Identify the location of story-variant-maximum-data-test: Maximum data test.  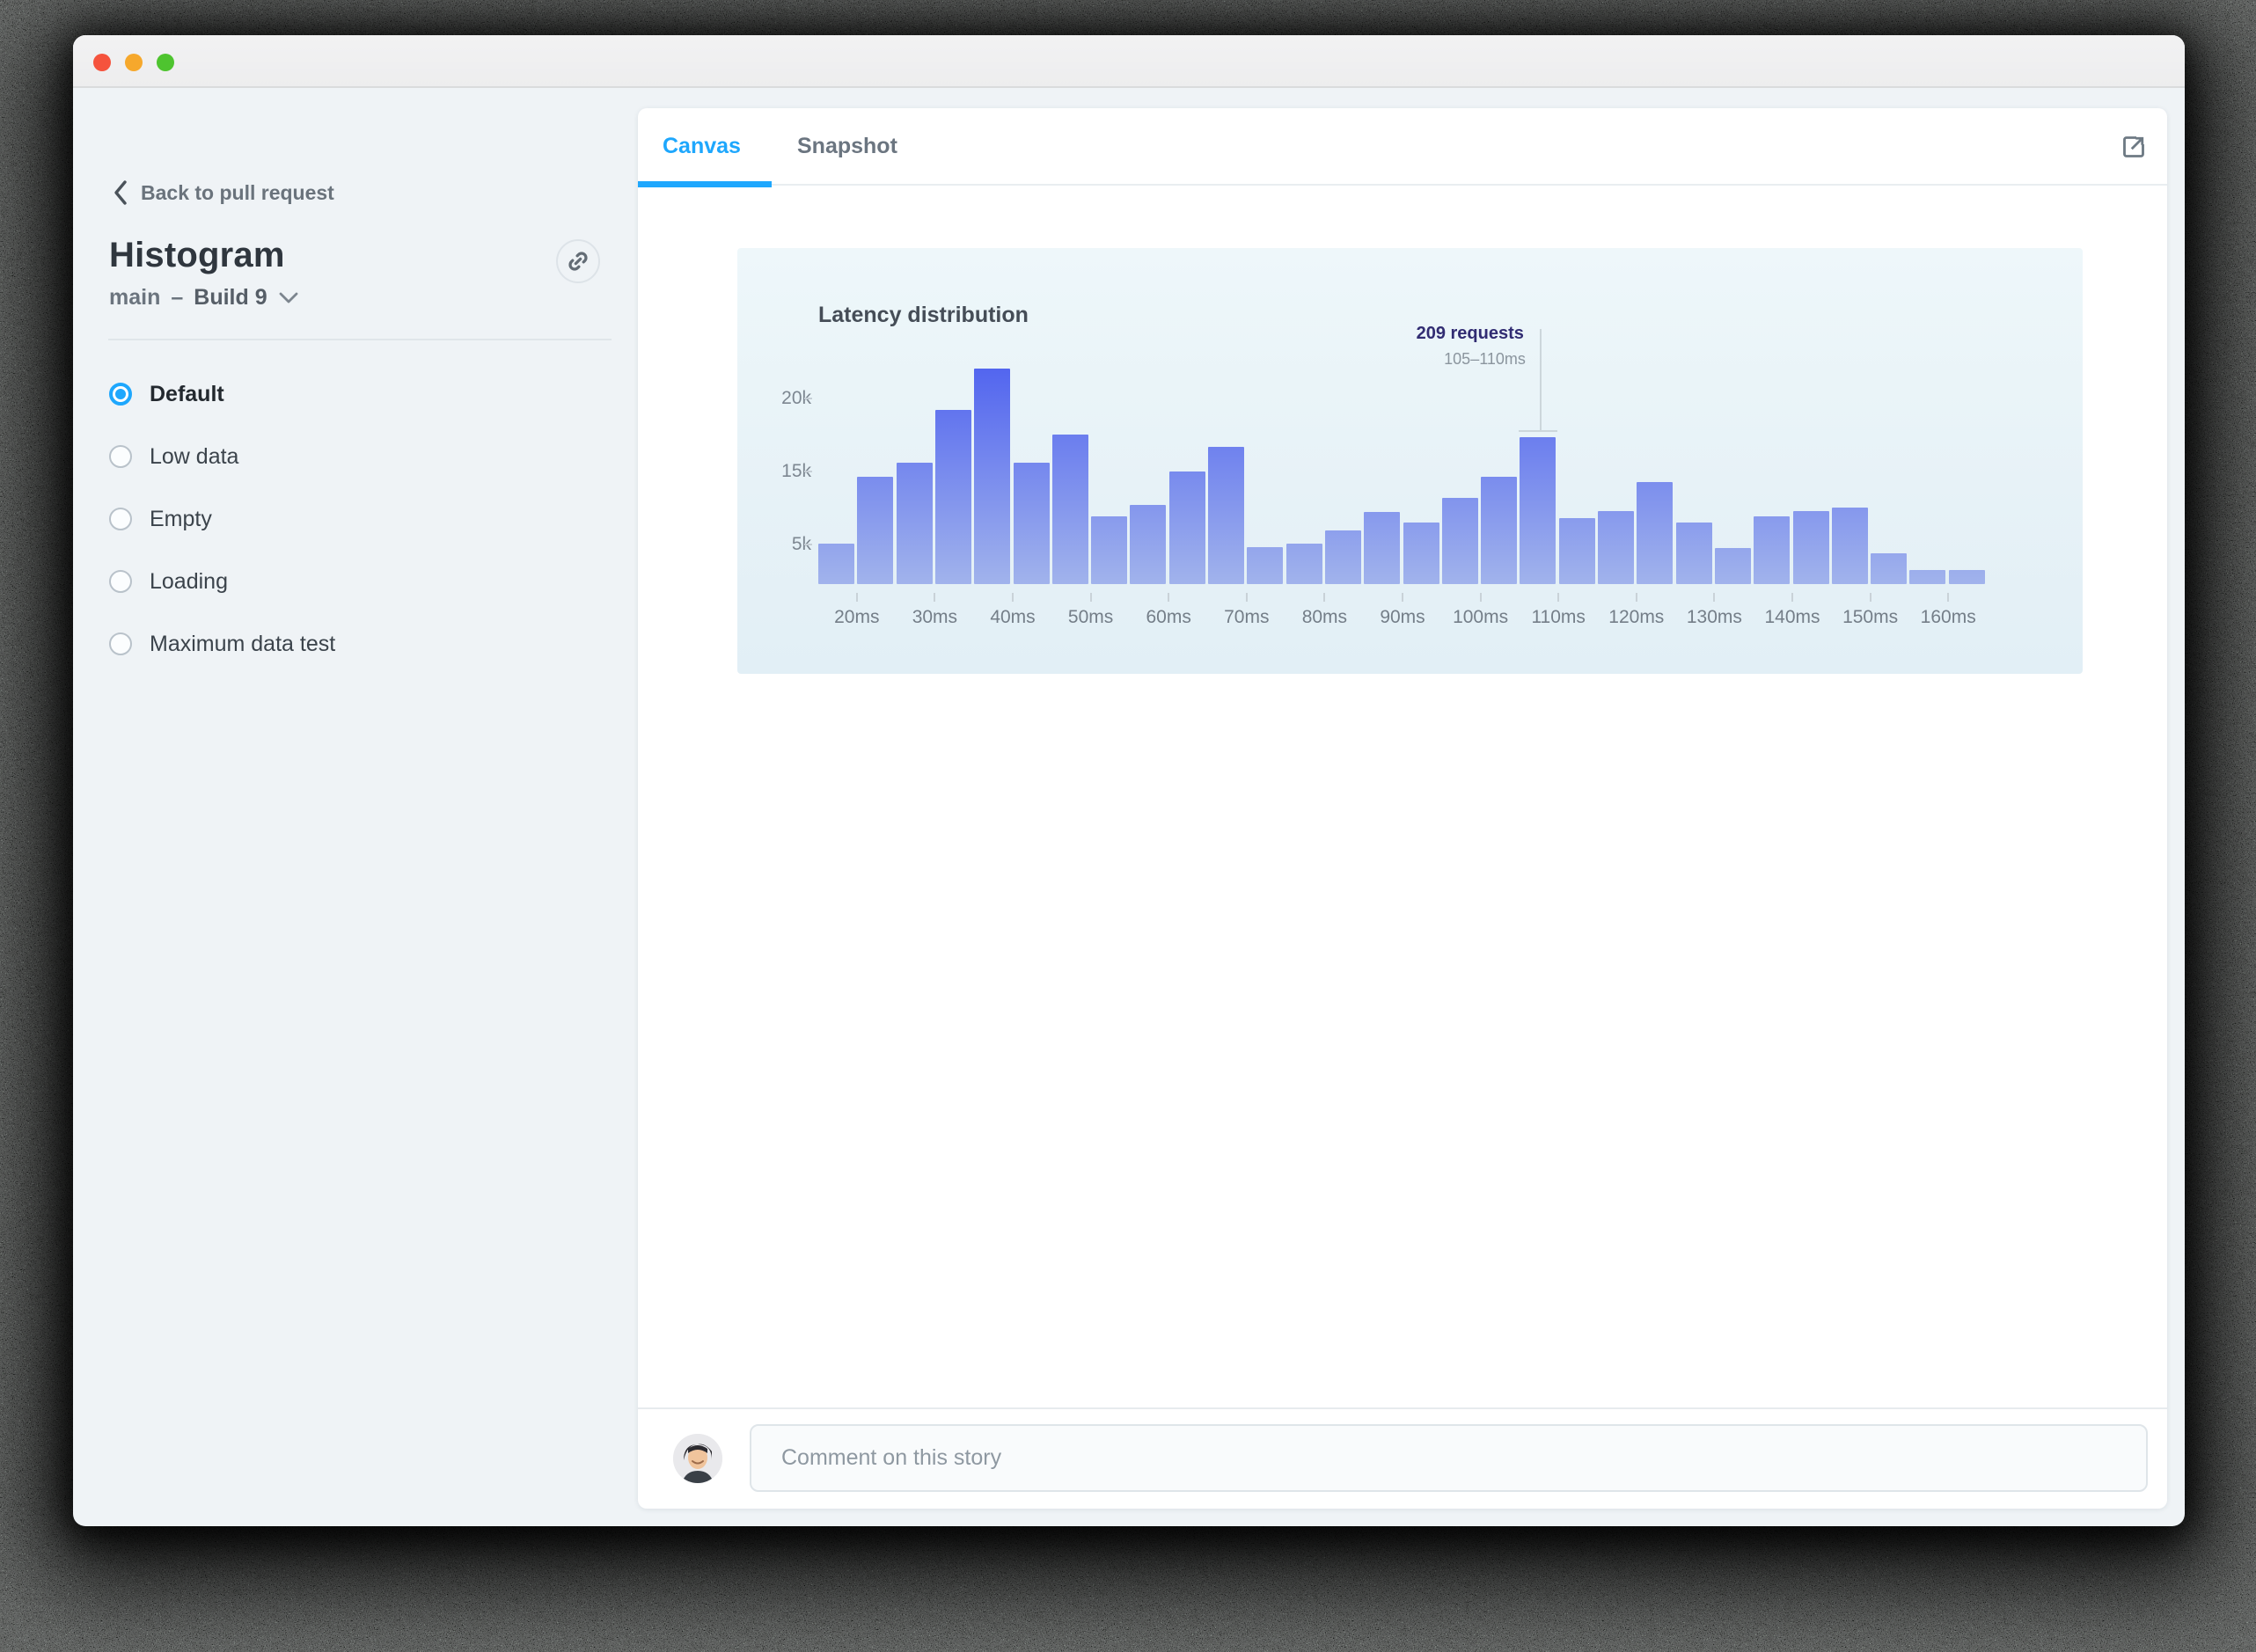
(222, 644).